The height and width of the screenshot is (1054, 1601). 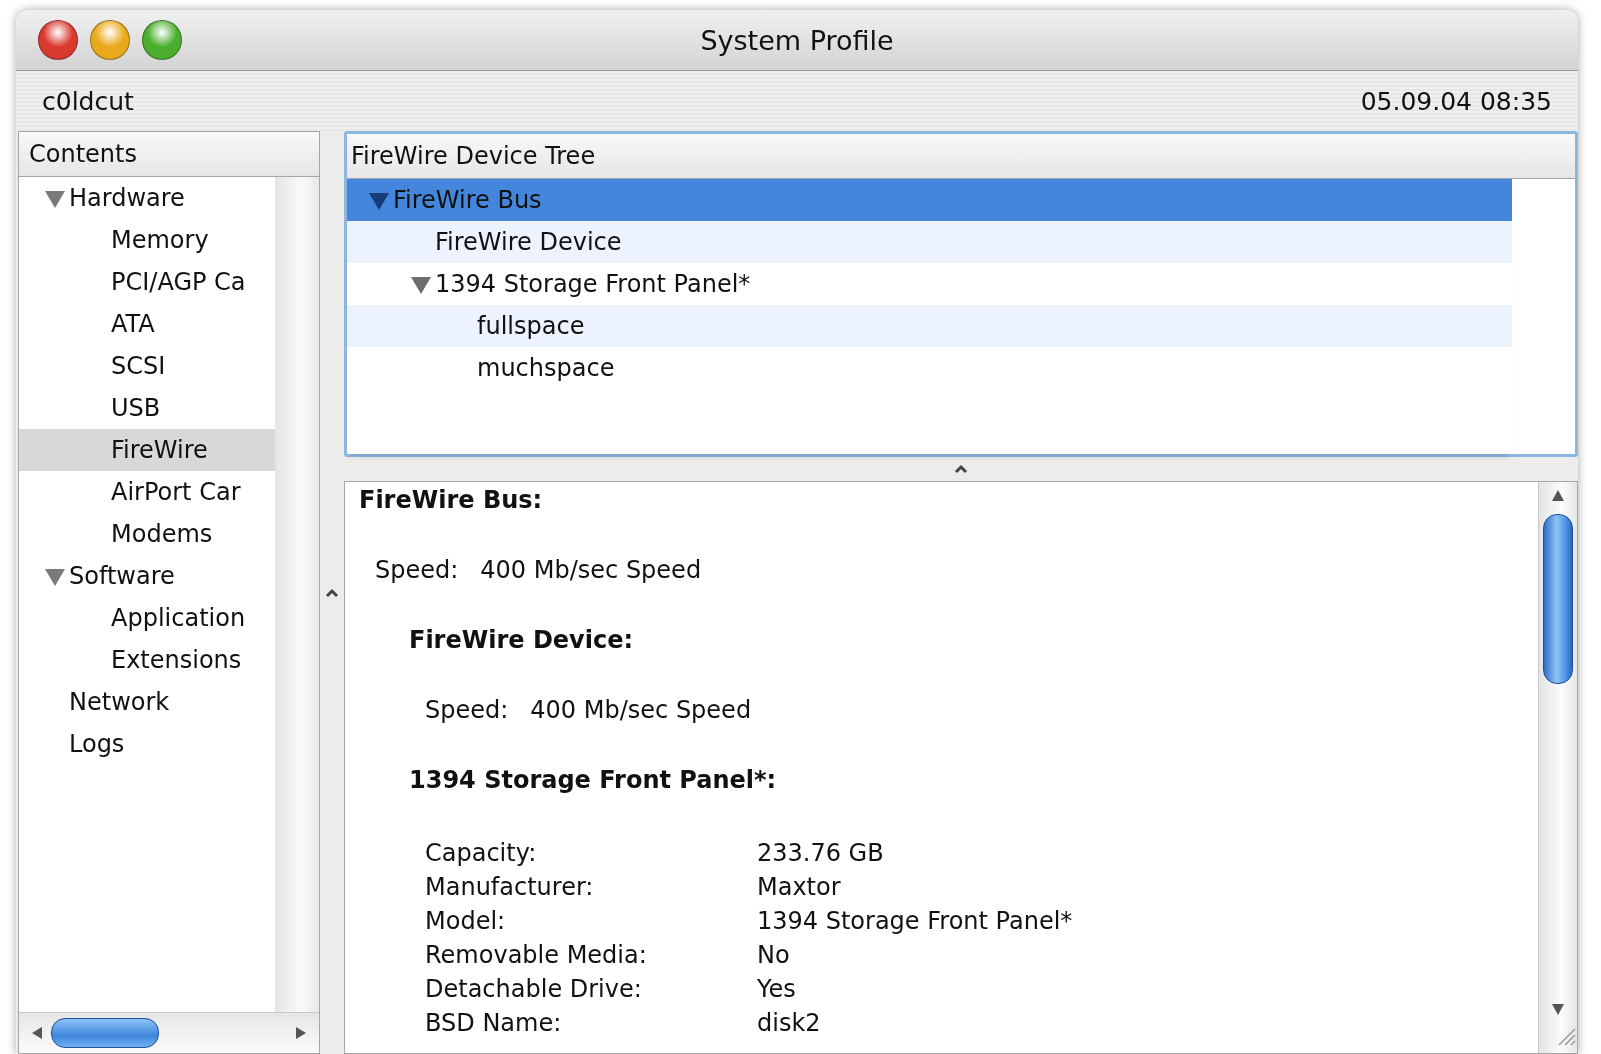 What do you see at coordinates (510, 887) in the screenshot?
I see `field-label: Manufacturer:` at bounding box center [510, 887].